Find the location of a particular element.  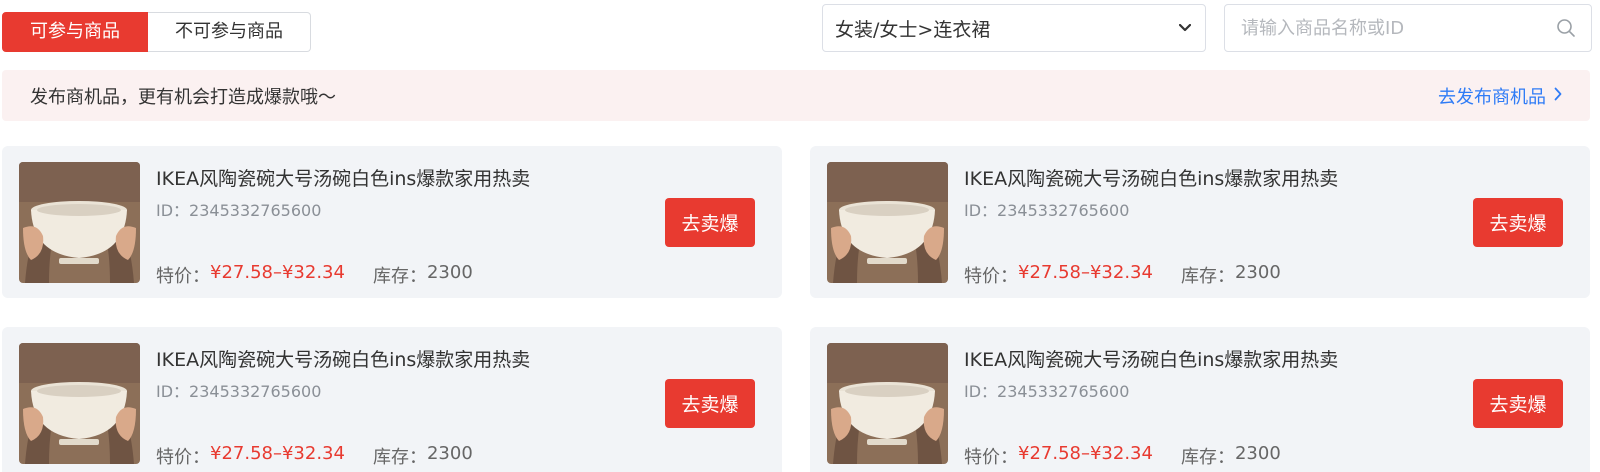

publish-opportunity-link: 去发布商机品 is located at coordinates (1500, 96).